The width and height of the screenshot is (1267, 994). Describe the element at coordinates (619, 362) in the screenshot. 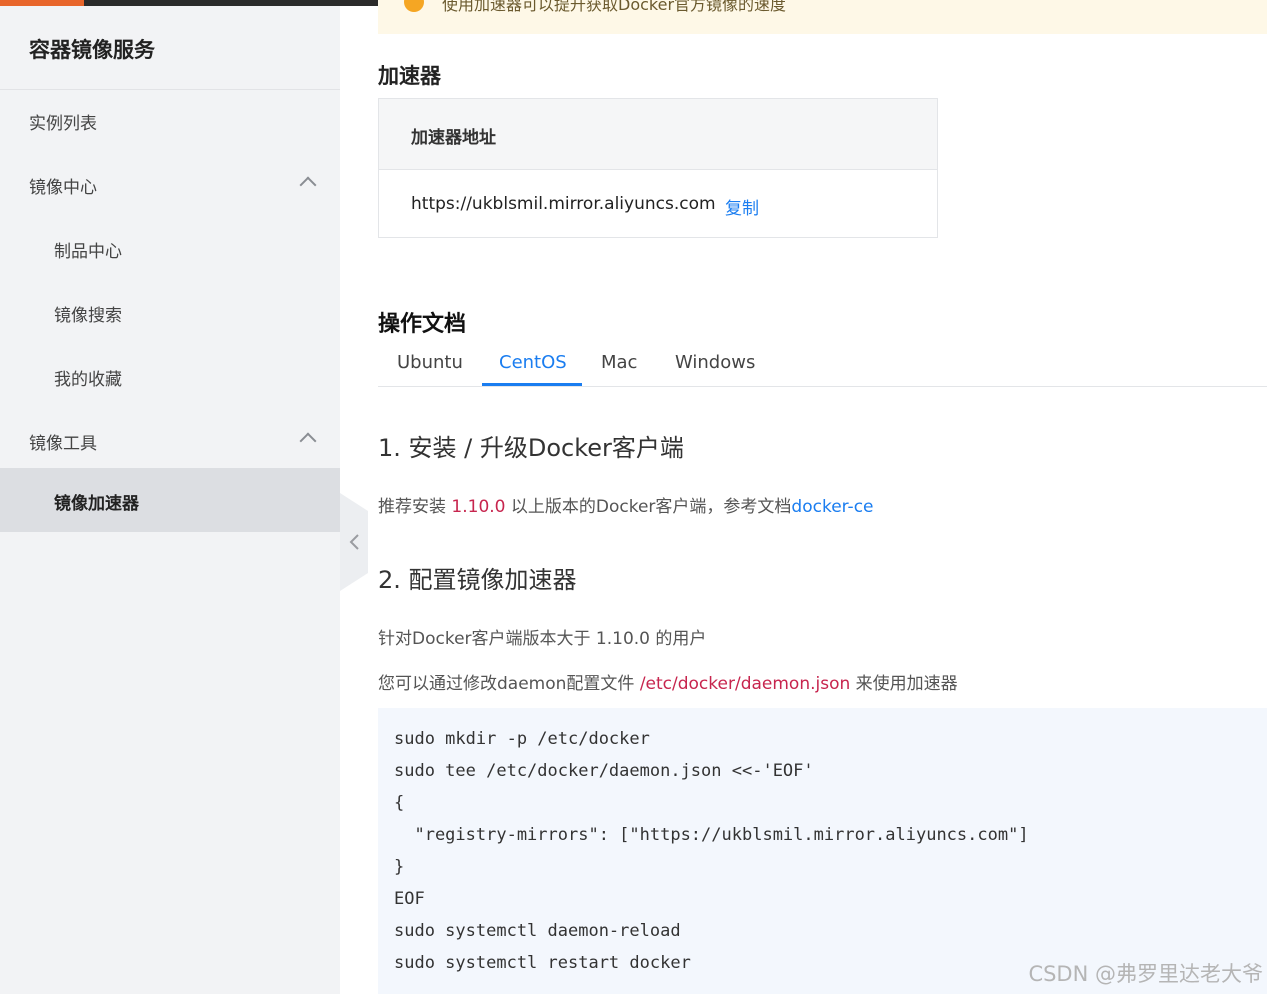

I see `tab-mac: Mac` at that location.